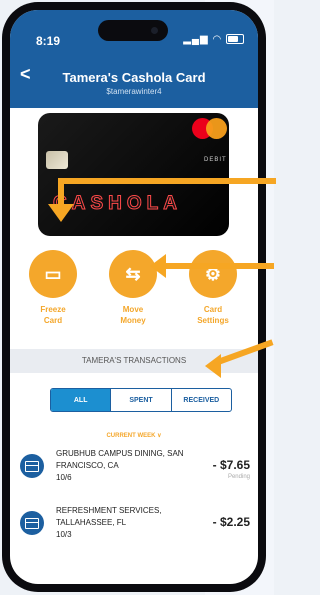 This screenshot has height=595, width=320. What do you see at coordinates (201, 400) in the screenshot?
I see `filter-tab-received: RECEIVED` at bounding box center [201, 400].